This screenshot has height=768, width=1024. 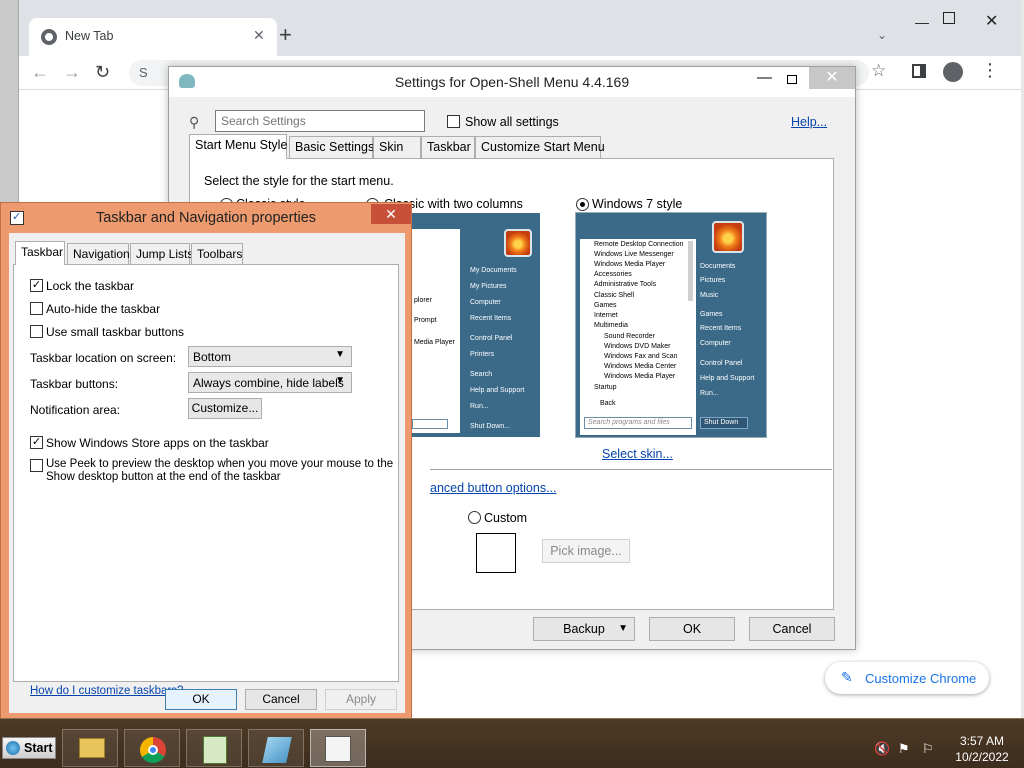 I want to click on reload-icon: ↻, so click(x=102, y=72).